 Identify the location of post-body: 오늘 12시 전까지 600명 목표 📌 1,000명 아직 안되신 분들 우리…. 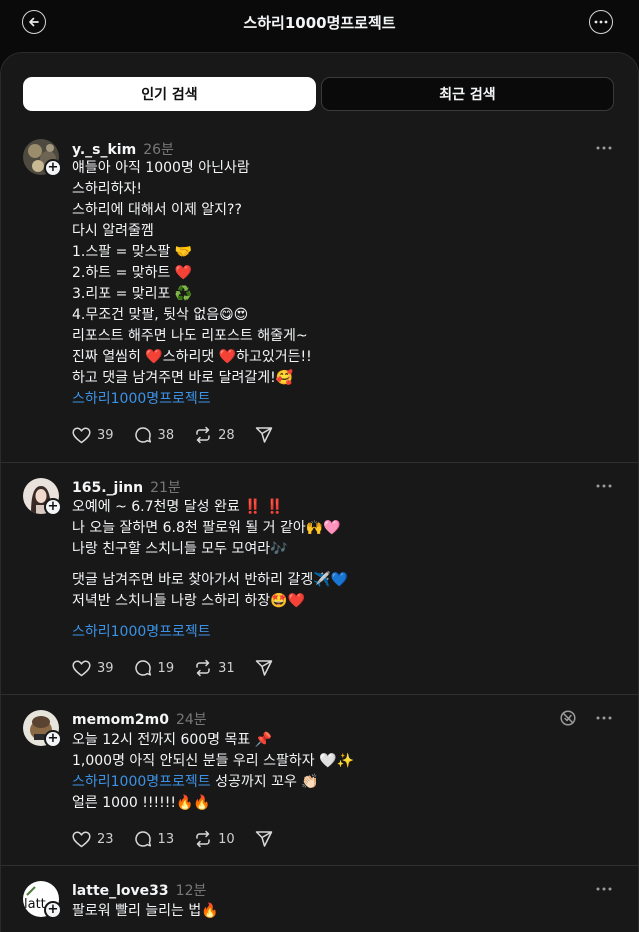
(342, 772).